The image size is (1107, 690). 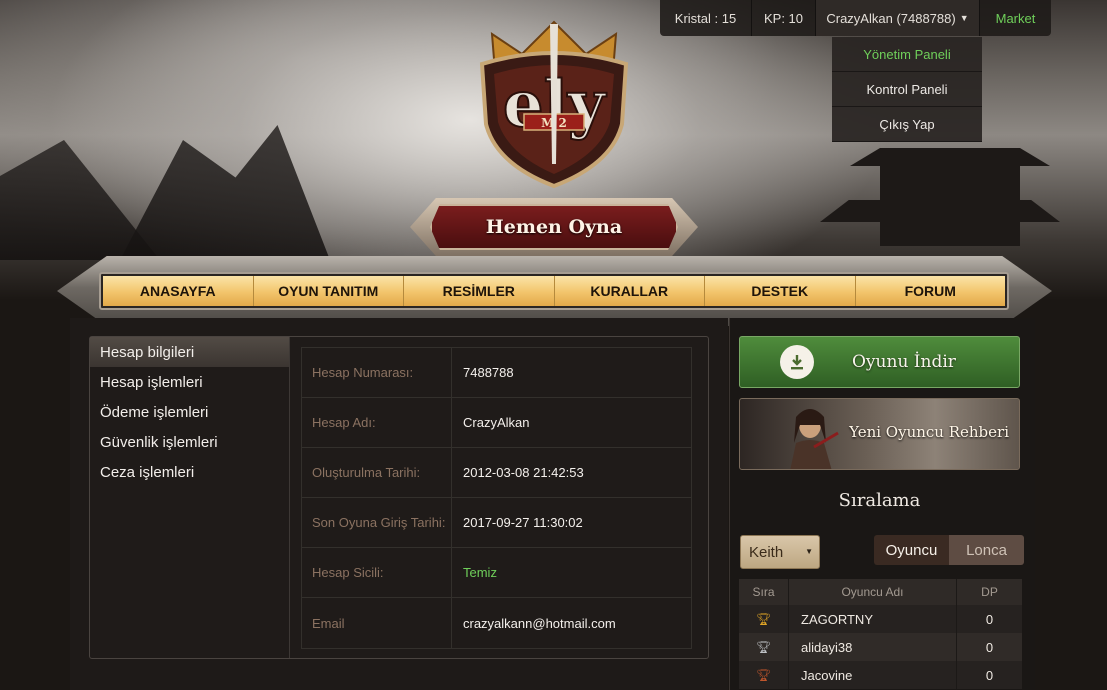 What do you see at coordinates (764, 647) in the screenshot?
I see `trophy-silver-icon: 🏆︎` at bounding box center [764, 647].